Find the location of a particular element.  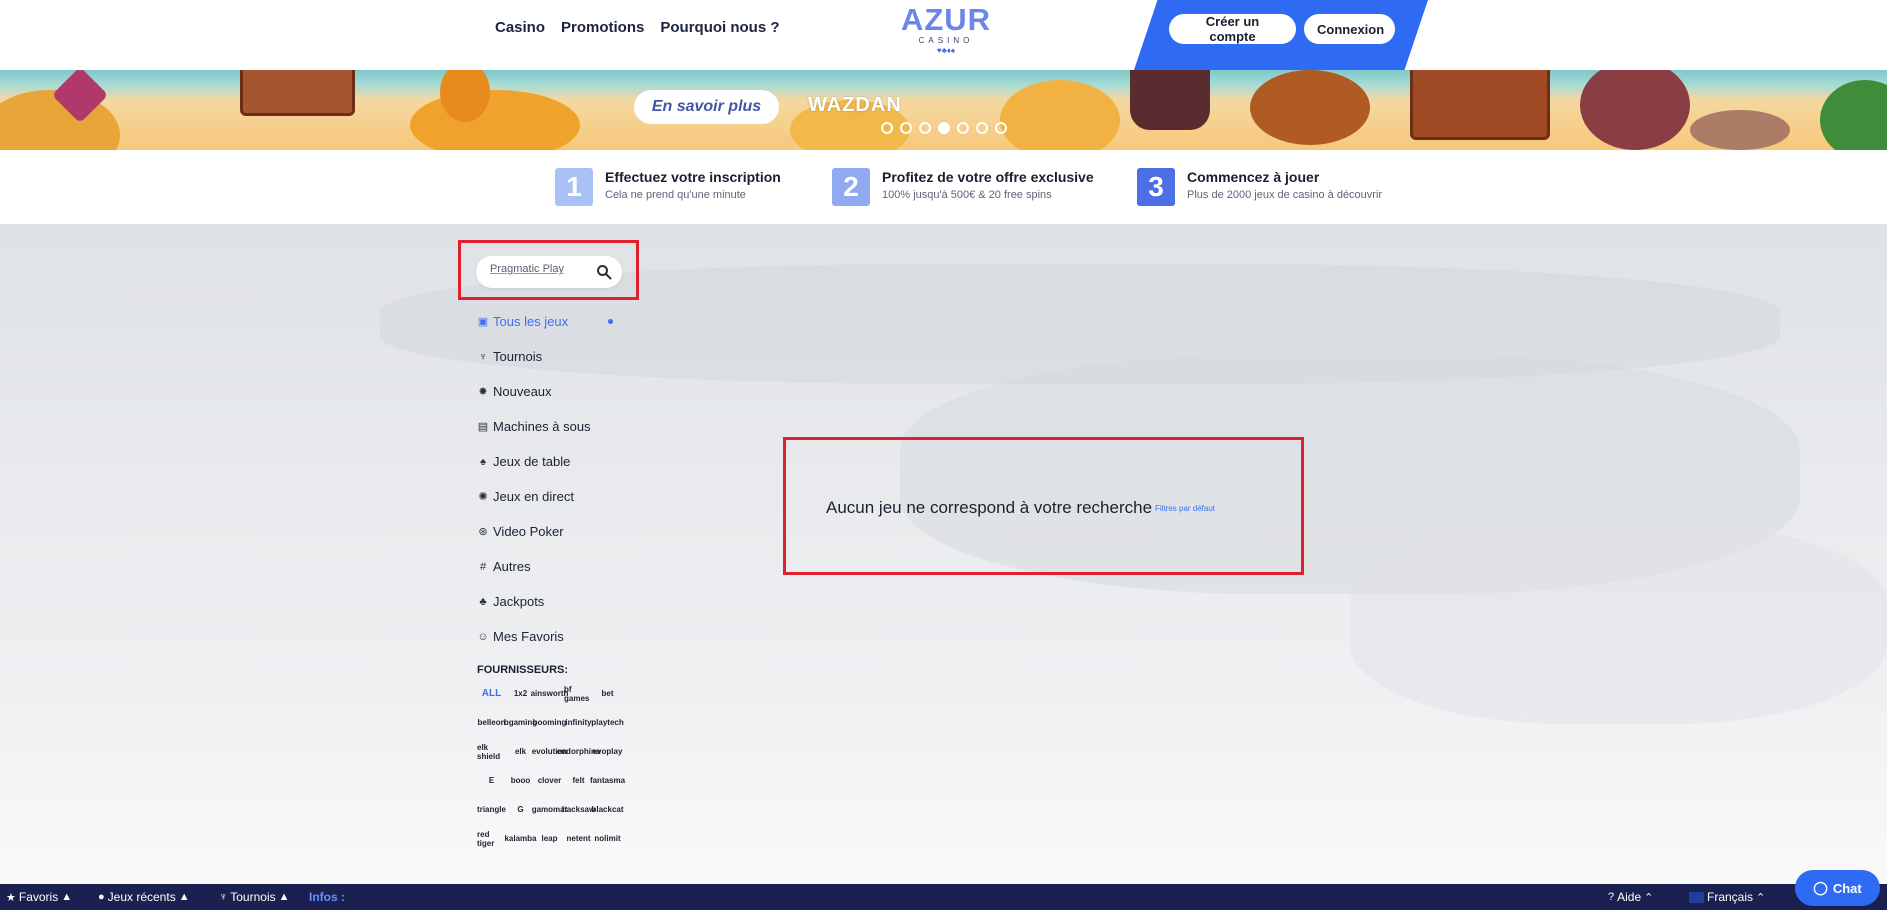

provider-logo: elk is located at coordinates (520, 751).